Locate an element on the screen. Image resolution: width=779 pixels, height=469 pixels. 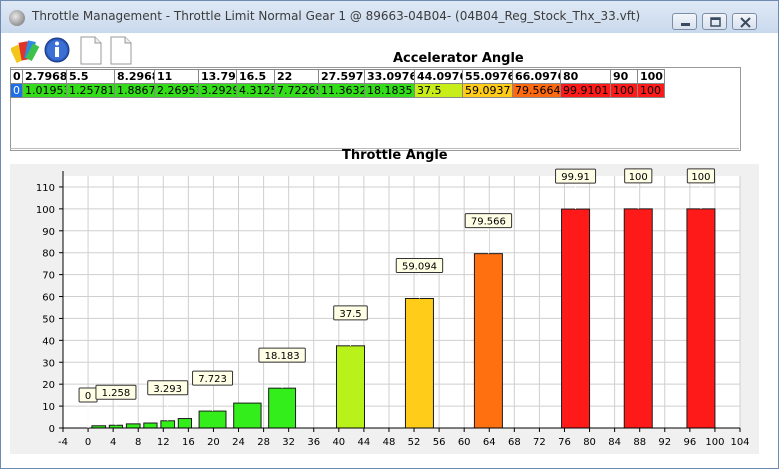
x-tick-label: 12 is located at coordinates (163, 442).